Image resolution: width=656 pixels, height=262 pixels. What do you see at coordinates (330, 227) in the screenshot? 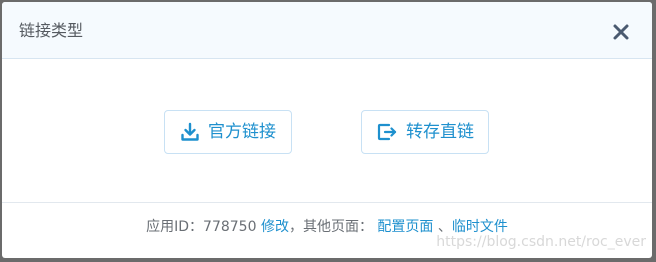
I see `other-pages-label: ，其他页面：` at bounding box center [330, 227].